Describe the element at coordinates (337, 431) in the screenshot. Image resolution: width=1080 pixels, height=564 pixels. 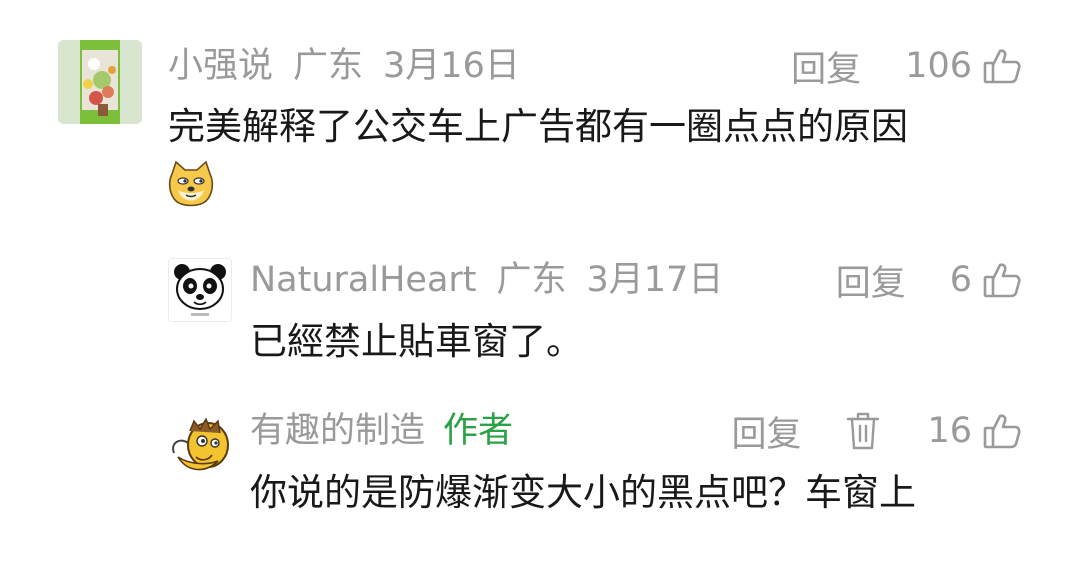
I see `author-name: 有趣的制造` at that location.